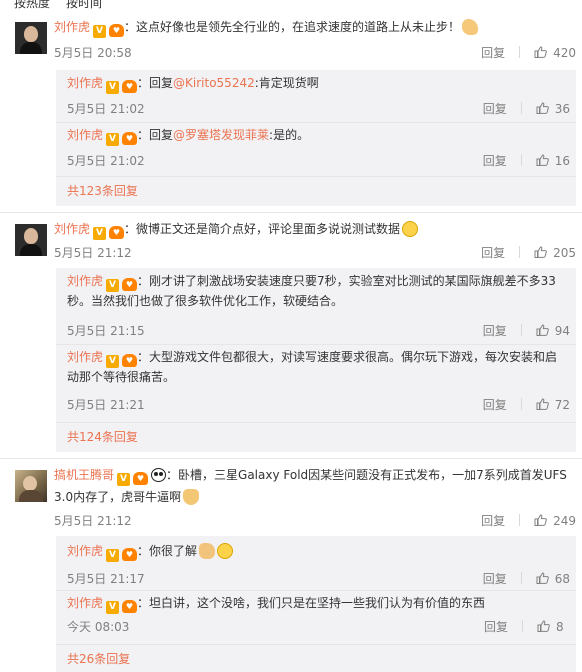 The height and width of the screenshot is (672, 582). Describe the element at coordinates (106, 405) in the screenshot. I see `reply-time: 5月5日 21:21` at that location.